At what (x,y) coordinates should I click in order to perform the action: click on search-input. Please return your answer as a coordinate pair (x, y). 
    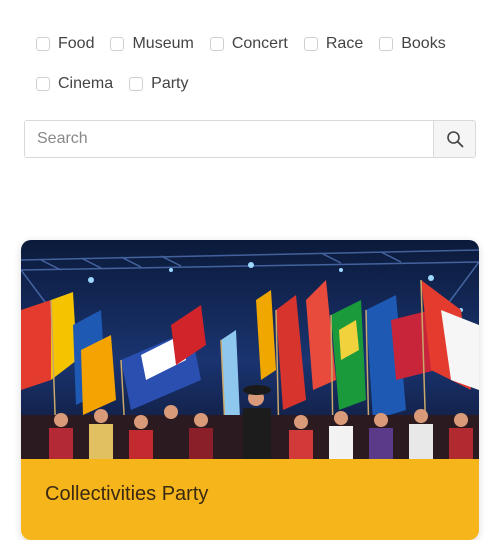
    Looking at the image, I should click on (229, 139).